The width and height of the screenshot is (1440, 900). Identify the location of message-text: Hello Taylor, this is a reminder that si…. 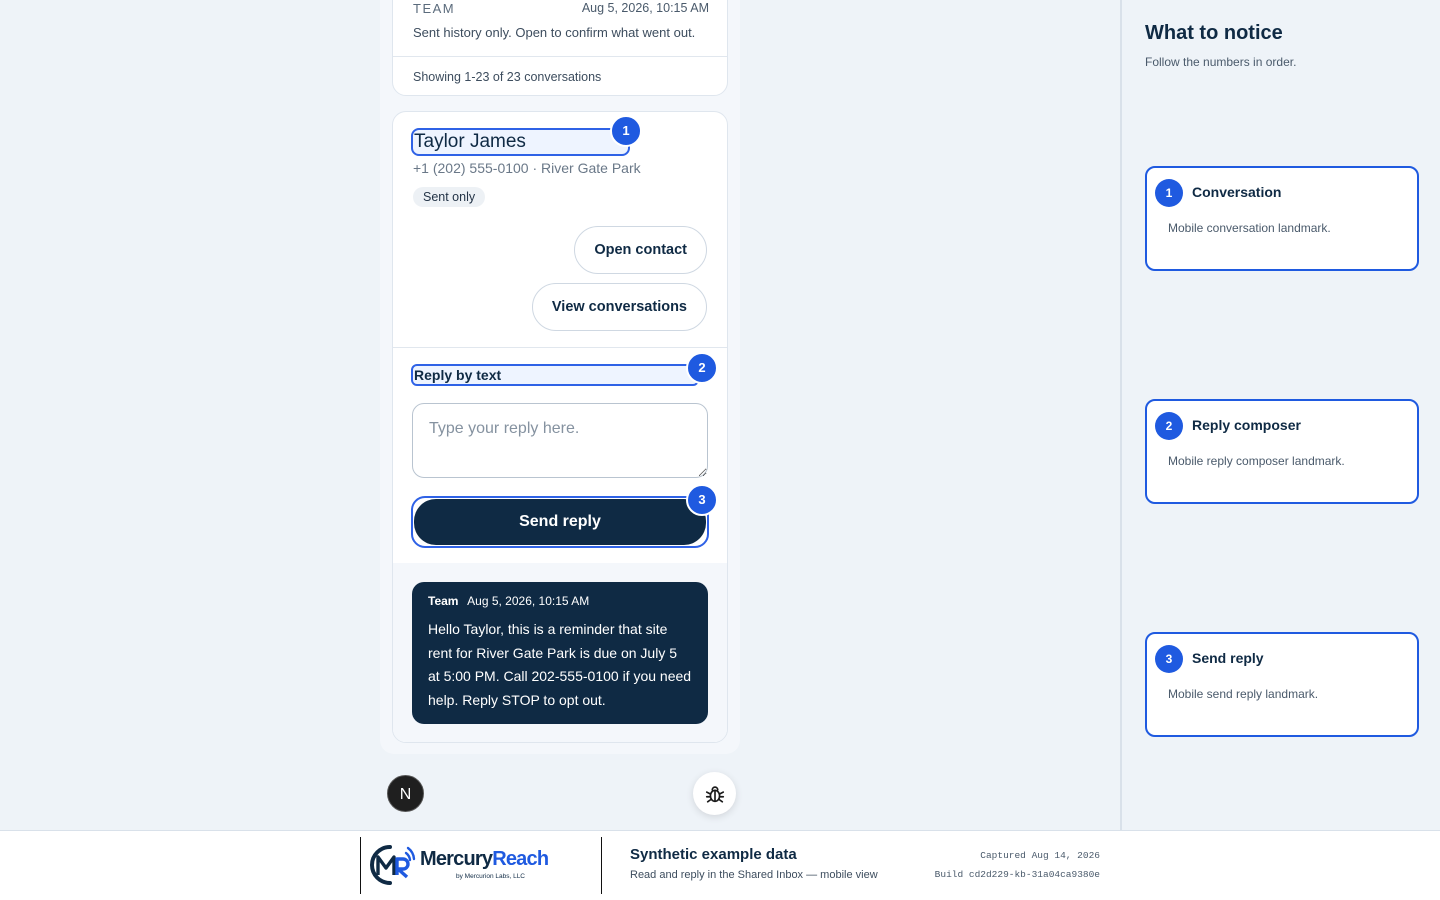
(560, 664).